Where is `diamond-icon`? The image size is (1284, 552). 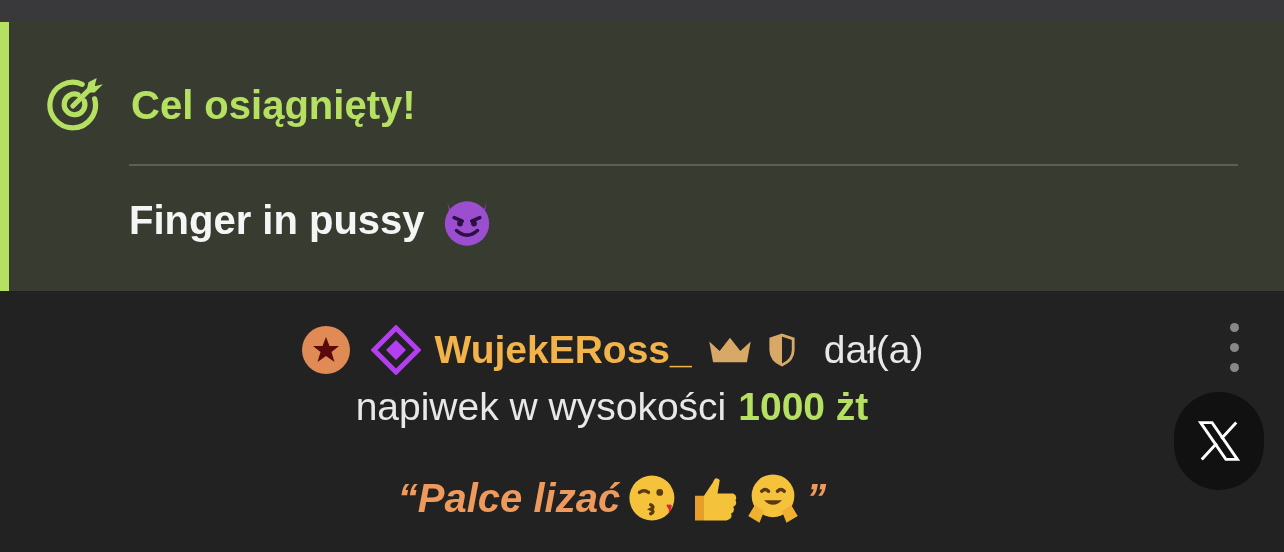
diamond-icon is located at coordinates (395, 350).